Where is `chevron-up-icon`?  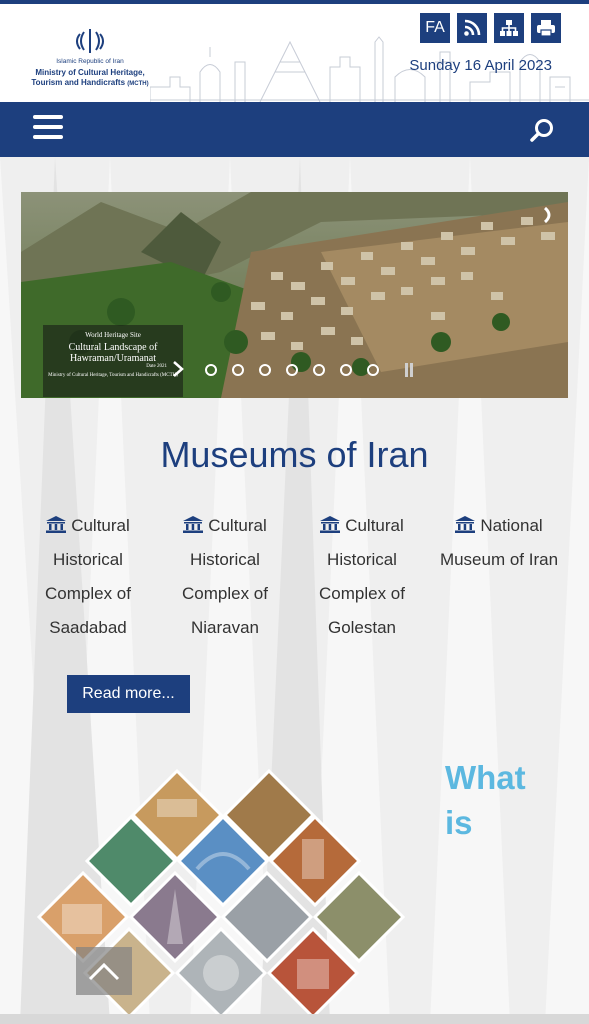 chevron-up-icon is located at coordinates (104, 971).